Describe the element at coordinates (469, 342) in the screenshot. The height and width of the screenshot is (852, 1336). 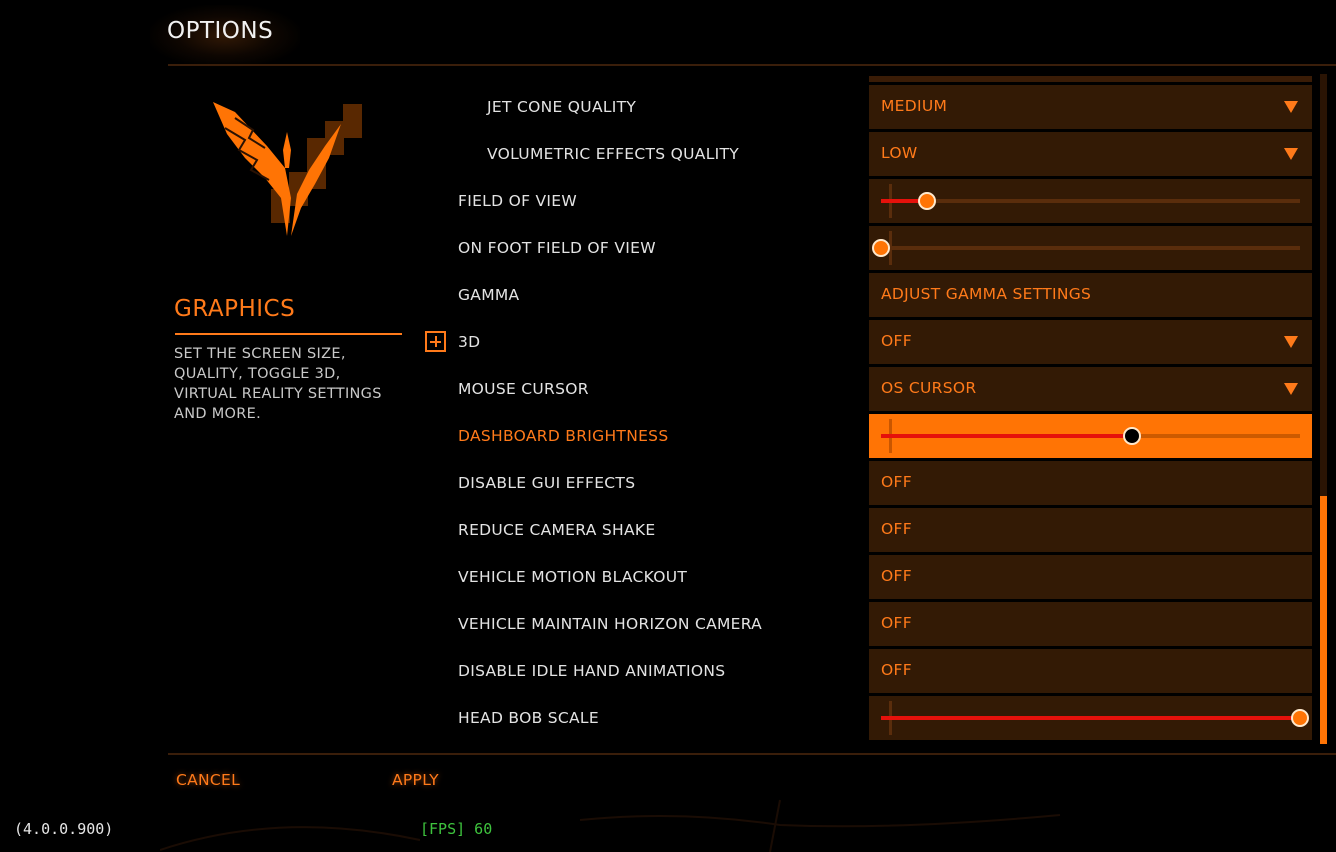
I see `setting-label: 3D` at that location.